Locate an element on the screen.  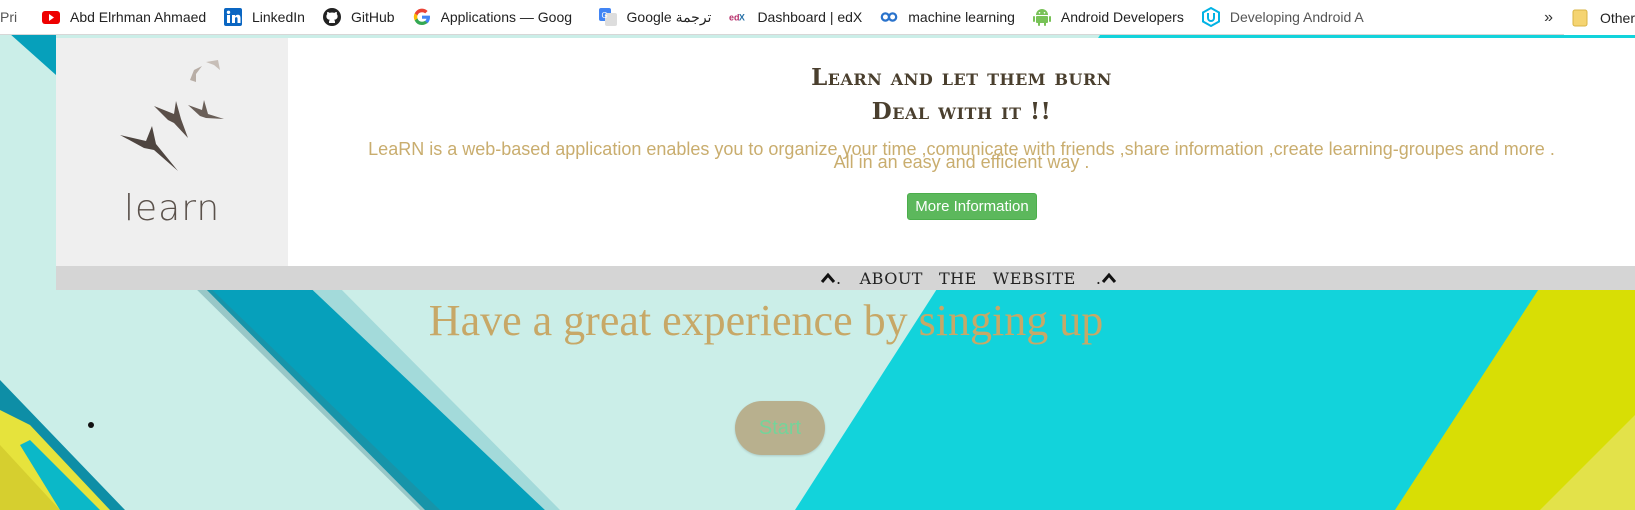
bookmark-label: Android Developers is located at coordinates (1122, 17).